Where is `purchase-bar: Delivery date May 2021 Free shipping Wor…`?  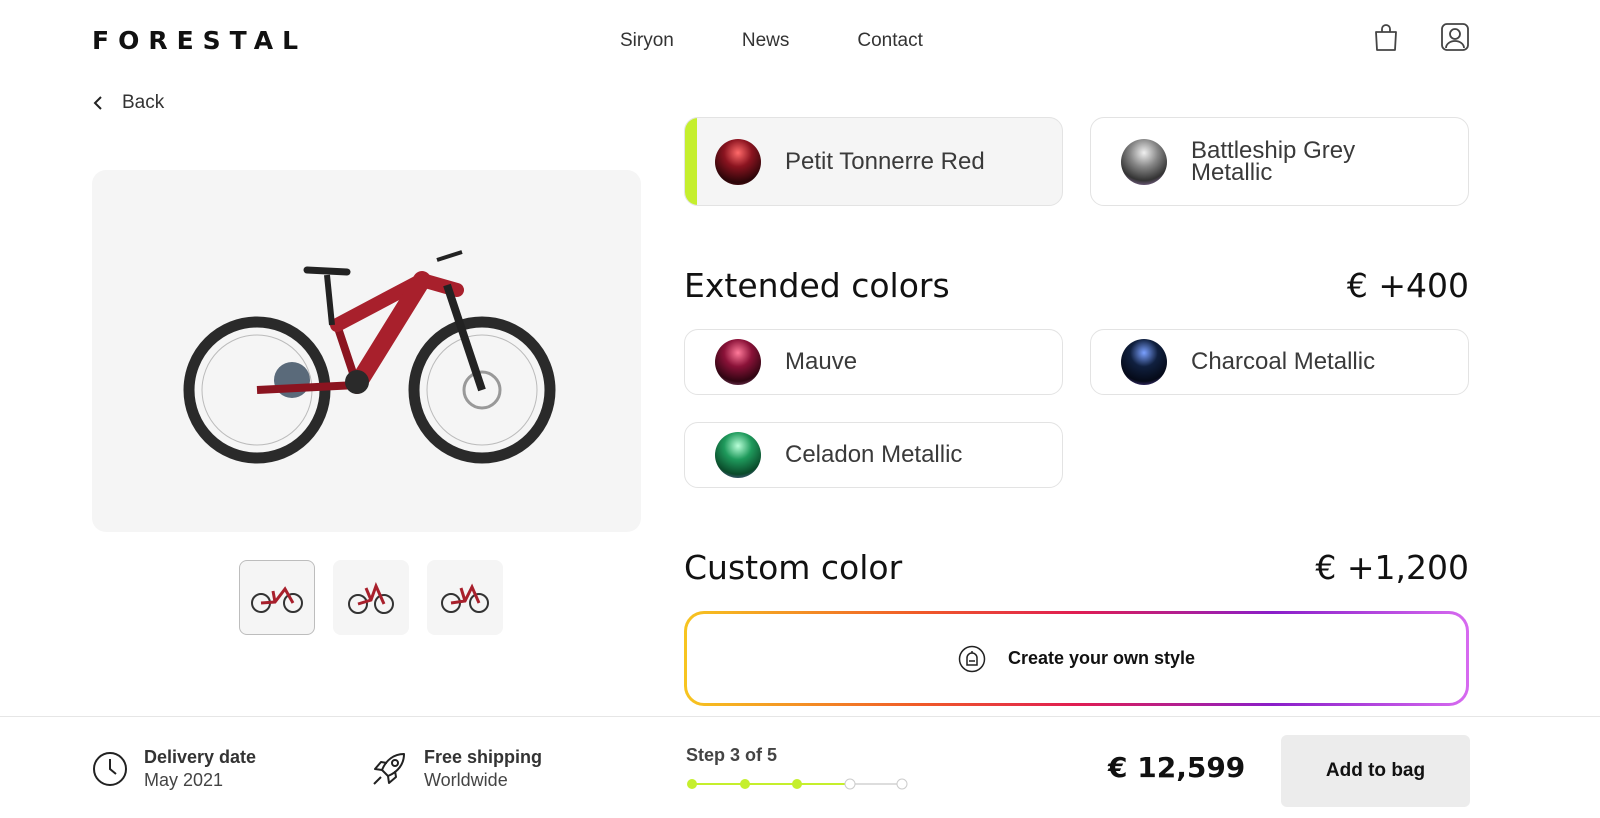 purchase-bar: Delivery date May 2021 Free shipping Wor… is located at coordinates (800, 767).